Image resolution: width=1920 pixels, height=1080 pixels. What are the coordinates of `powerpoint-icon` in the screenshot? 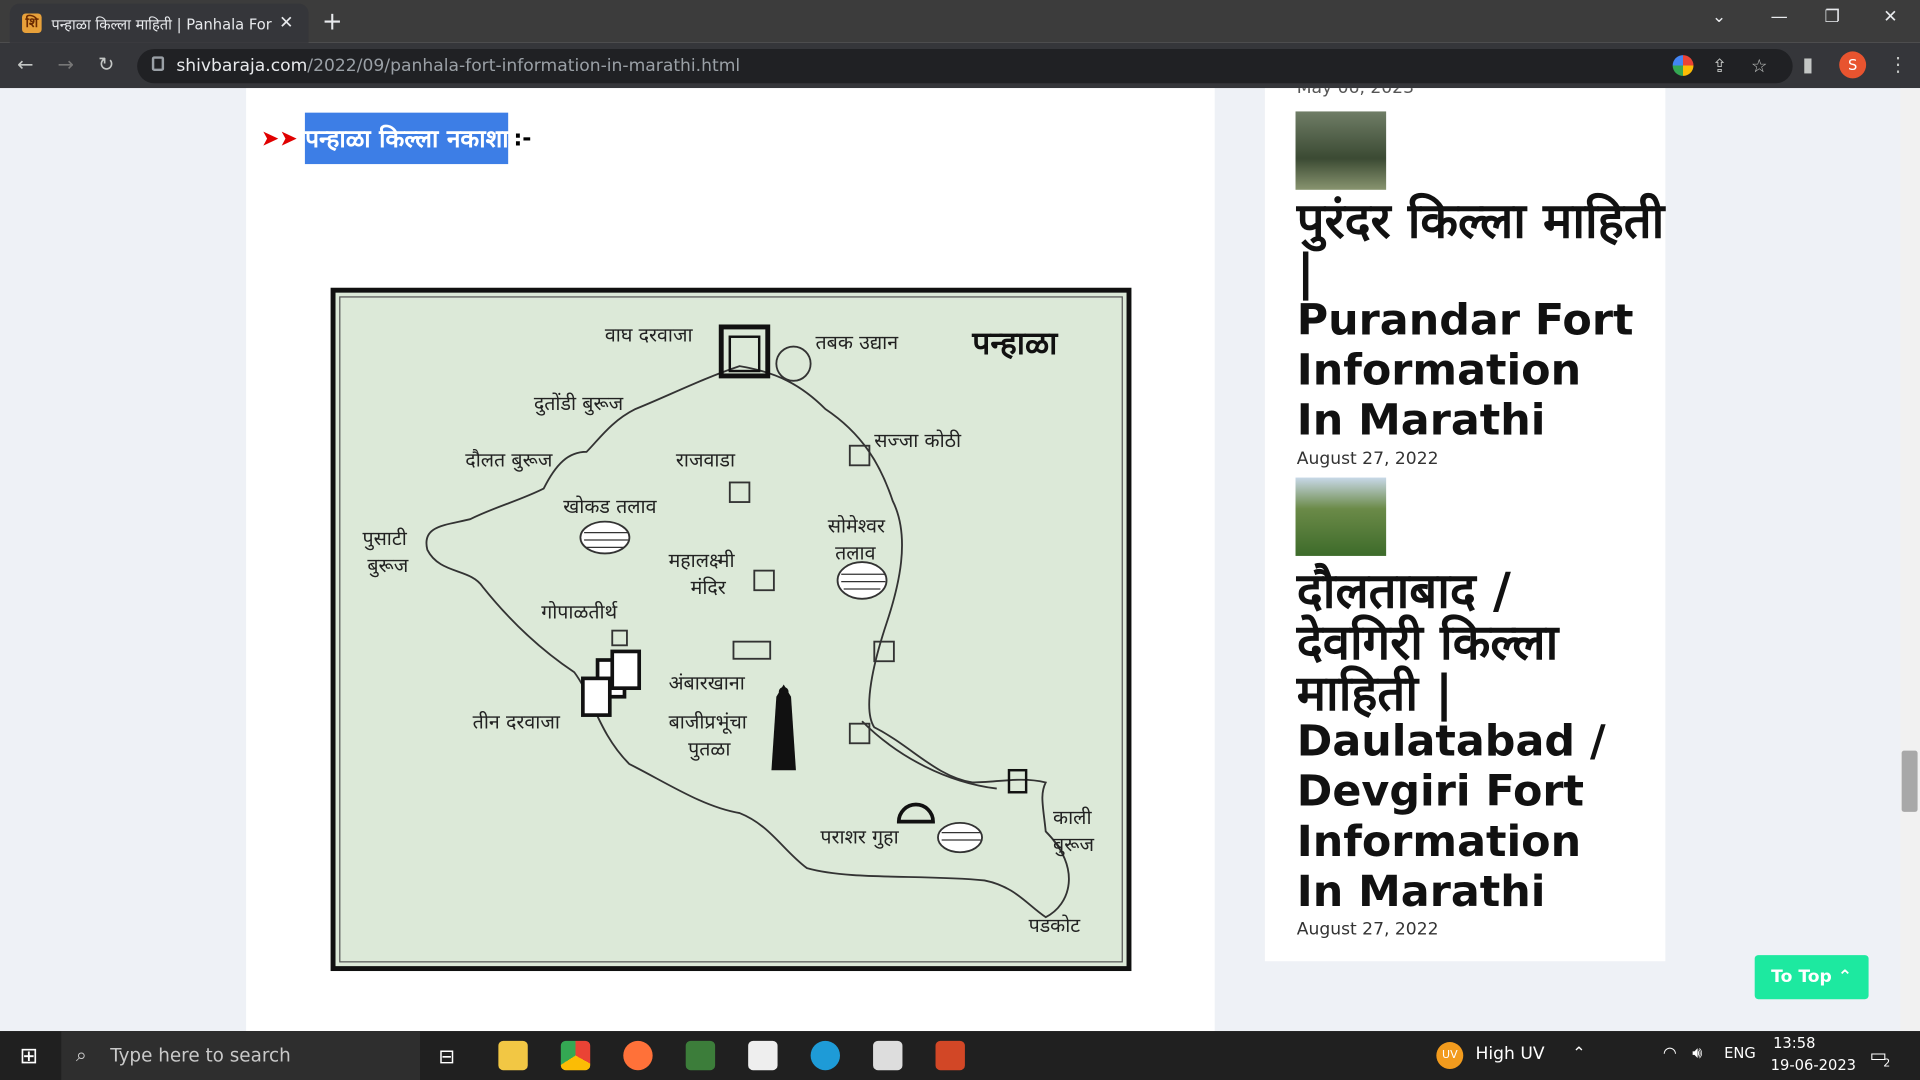 It's located at (950, 1055).